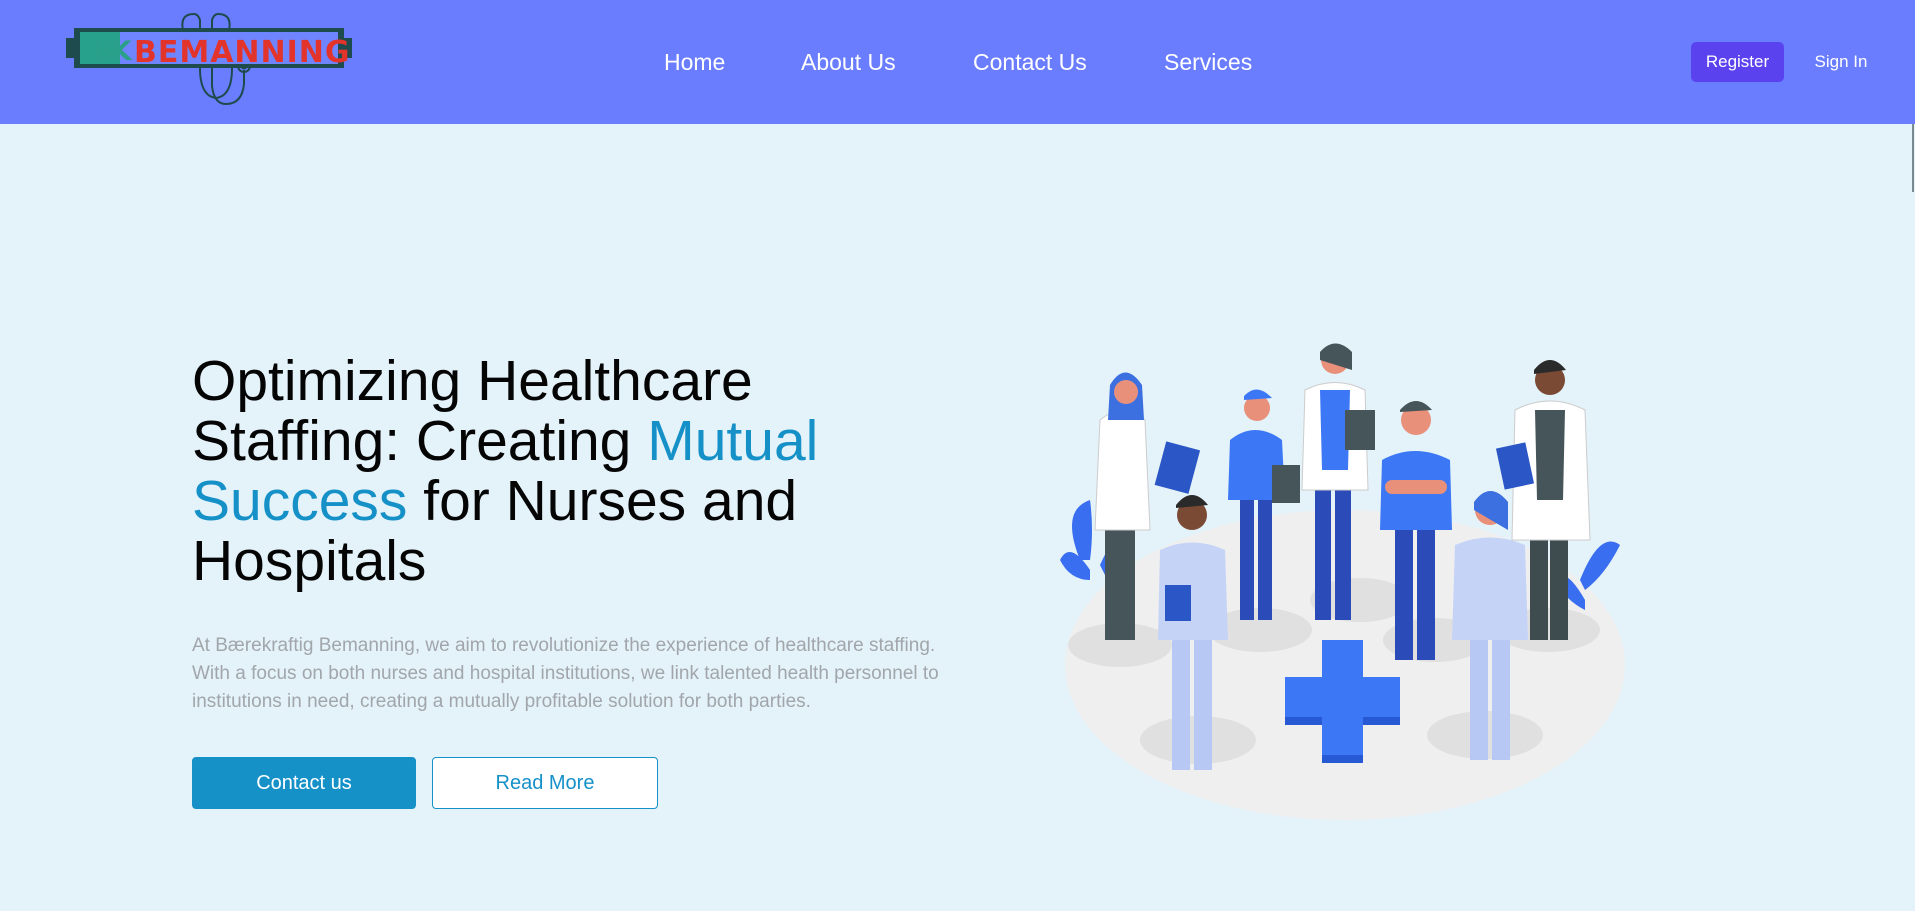 Image resolution: width=1915 pixels, height=911 pixels. I want to click on register-button: Register, so click(1737, 62).